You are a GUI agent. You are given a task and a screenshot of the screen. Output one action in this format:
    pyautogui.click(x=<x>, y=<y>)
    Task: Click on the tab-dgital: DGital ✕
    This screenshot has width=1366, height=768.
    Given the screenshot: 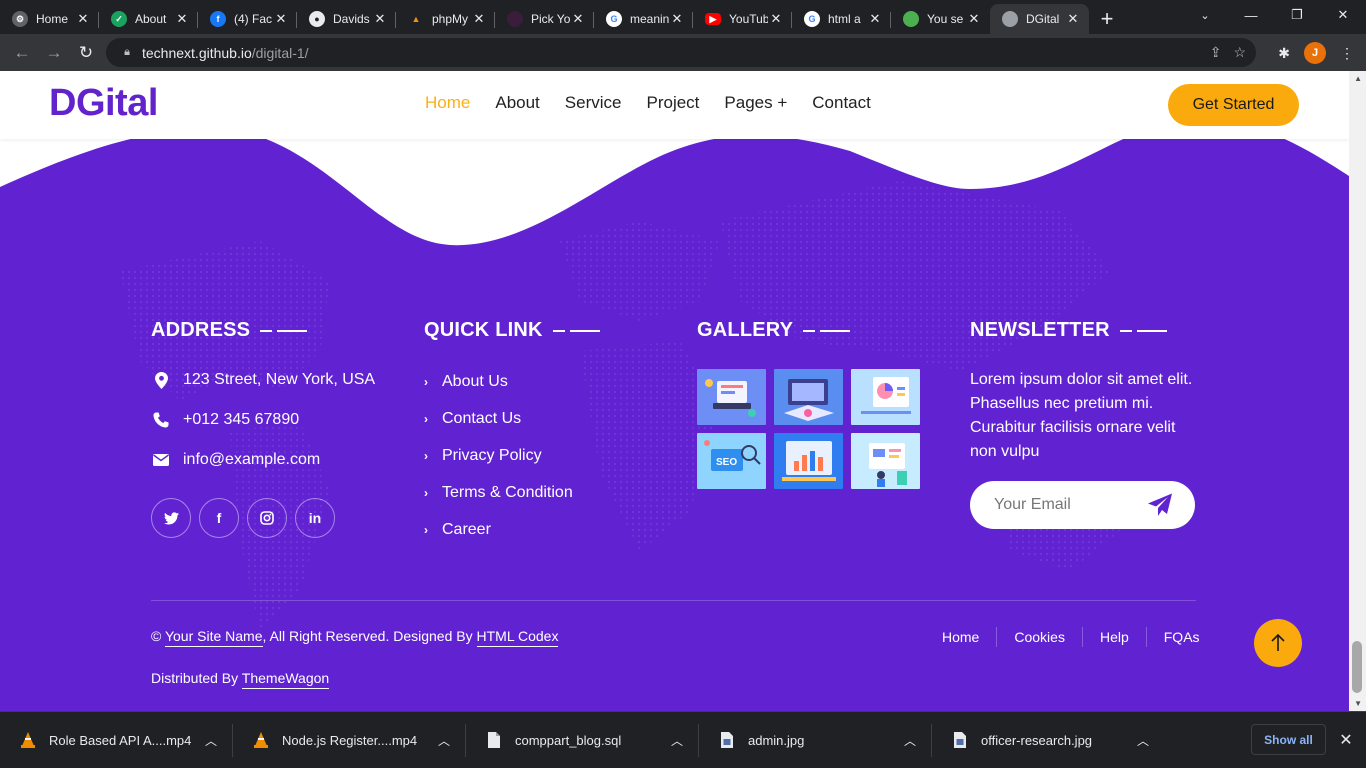 What is the action you would take?
    pyautogui.click(x=1039, y=19)
    